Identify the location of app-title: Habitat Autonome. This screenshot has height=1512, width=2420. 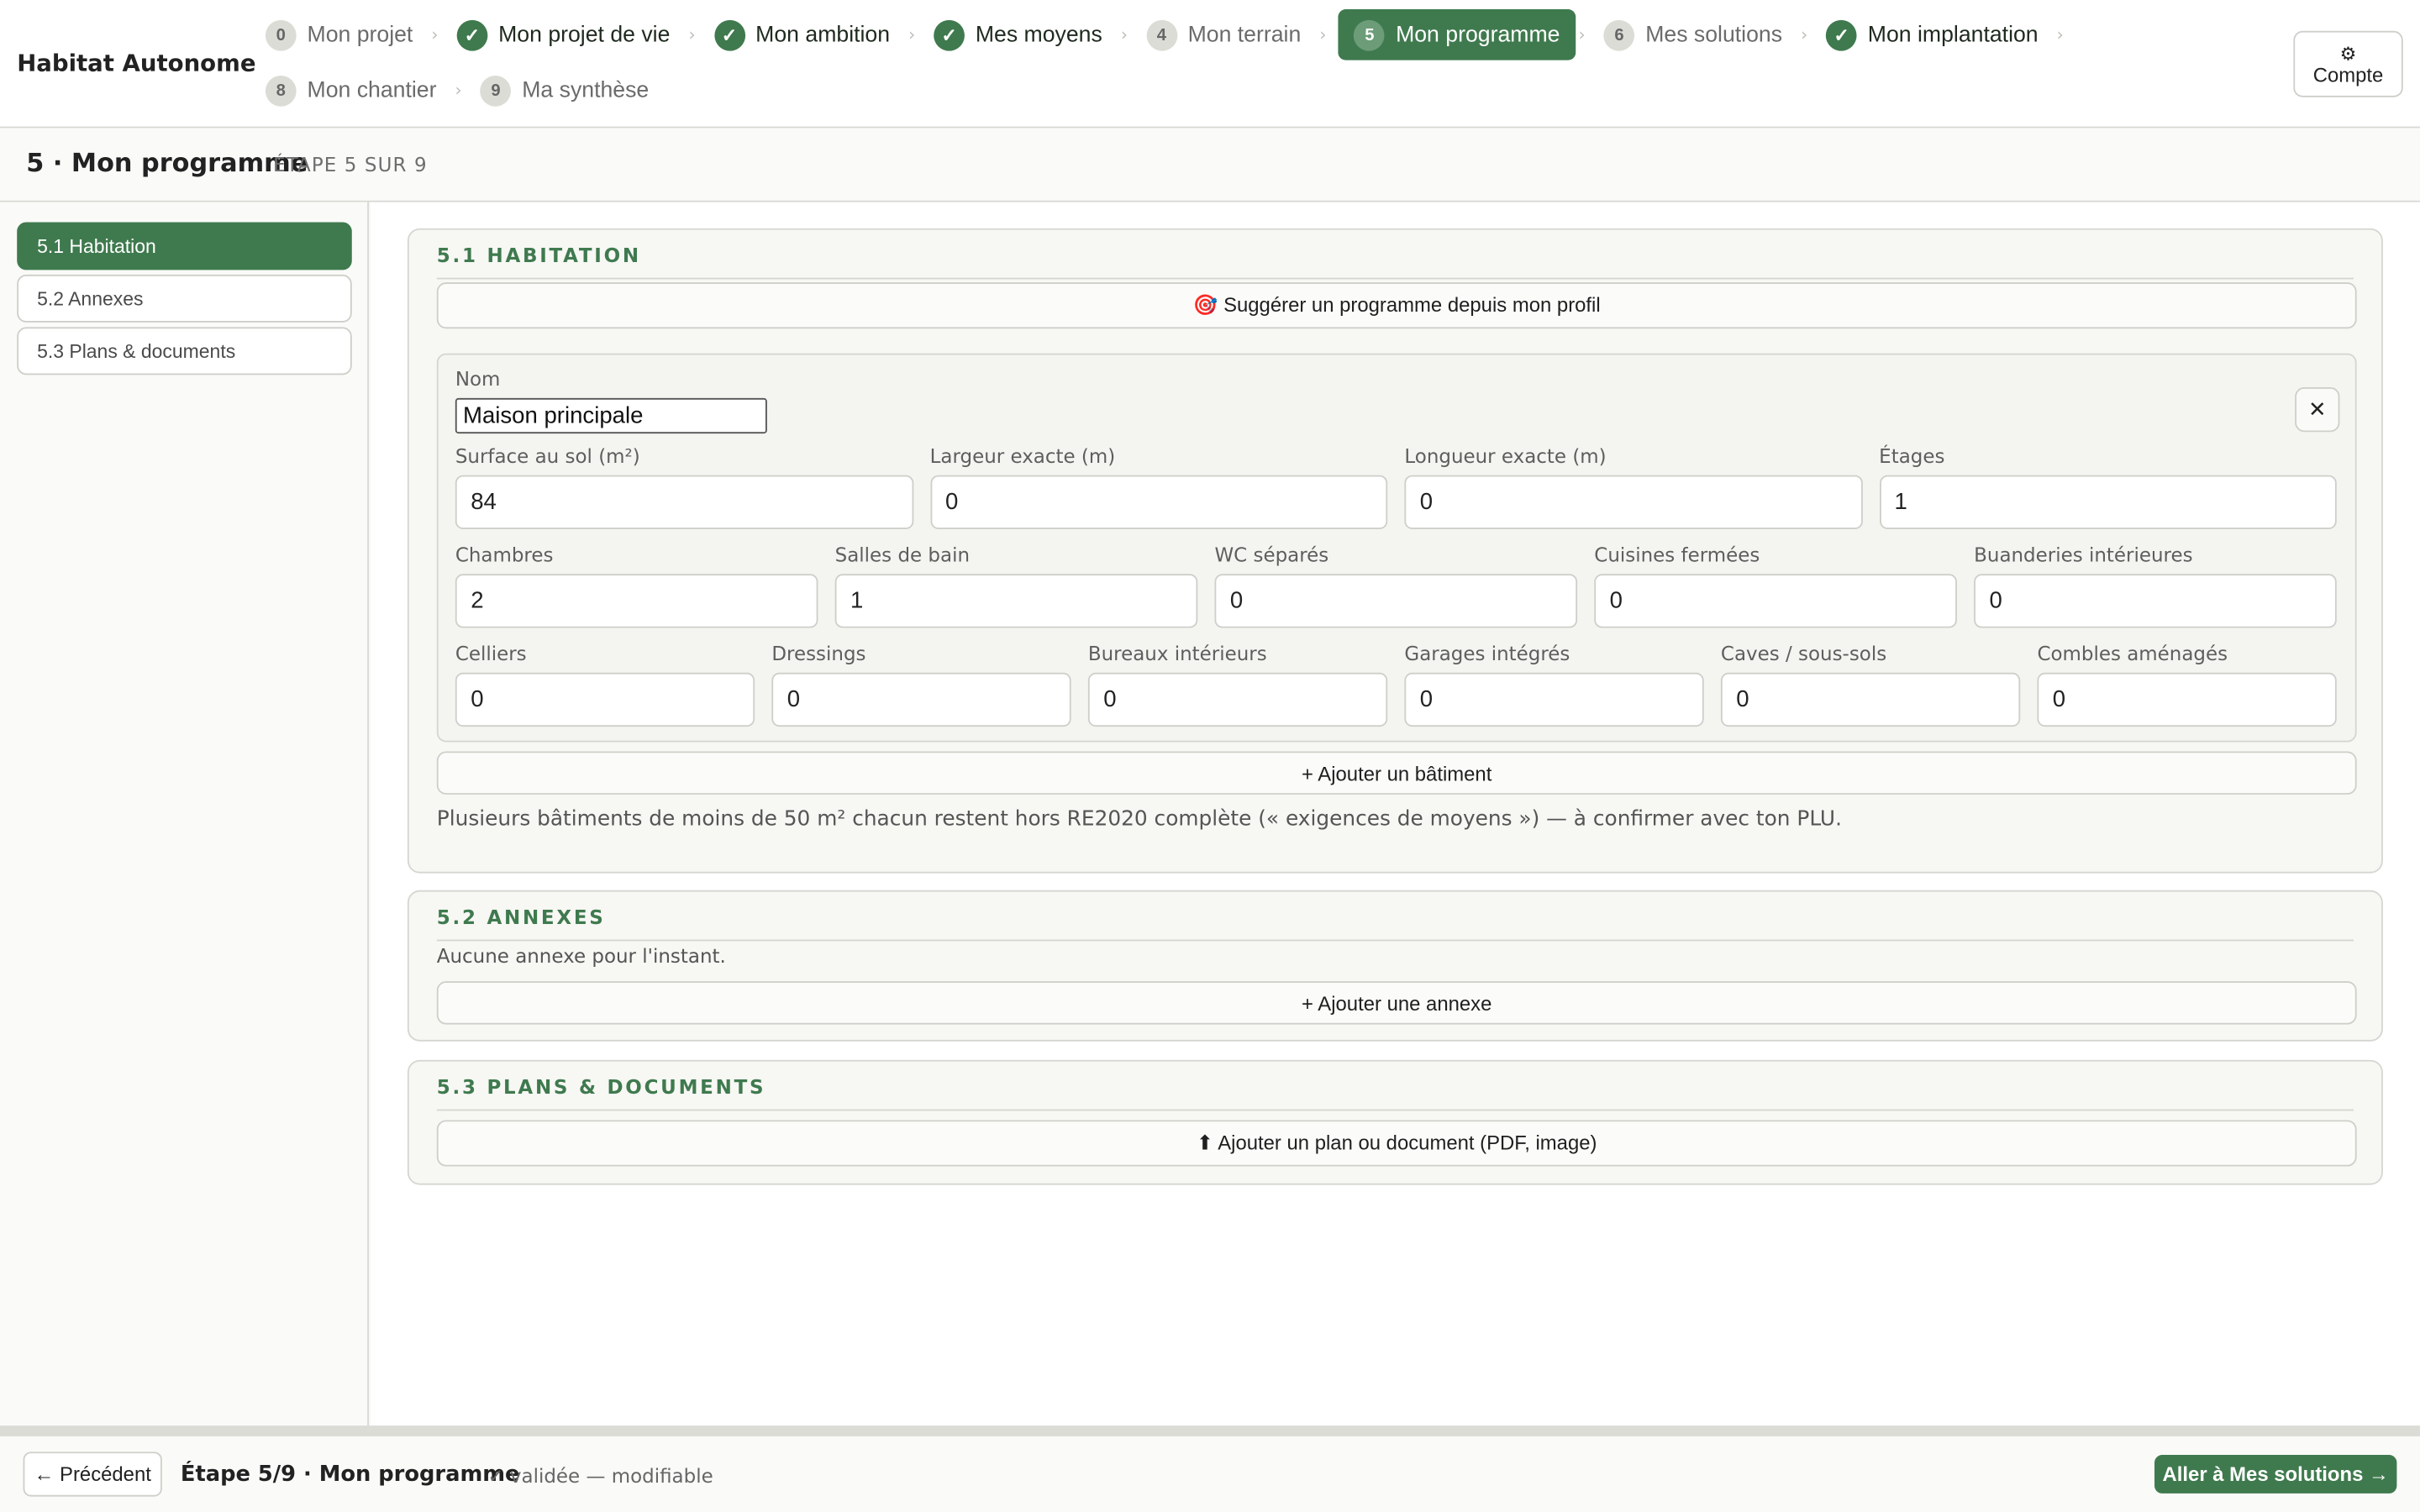
(136, 63).